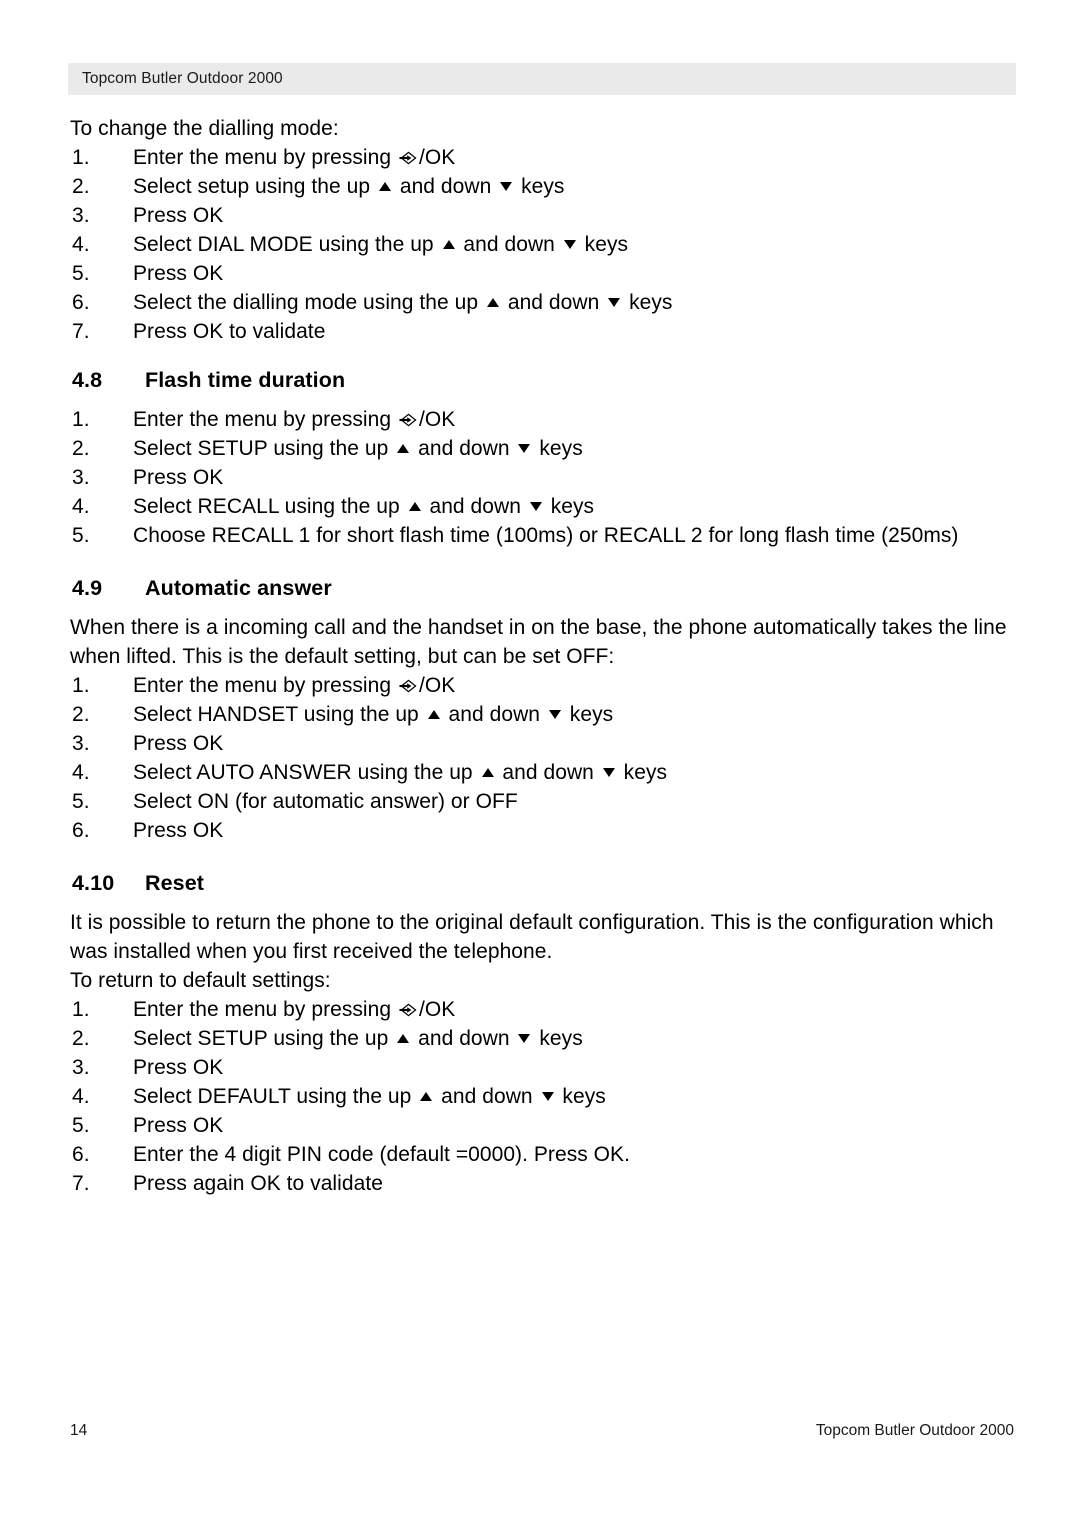 The image size is (1080, 1528). I want to click on section-title: Automatic answer, so click(238, 588).